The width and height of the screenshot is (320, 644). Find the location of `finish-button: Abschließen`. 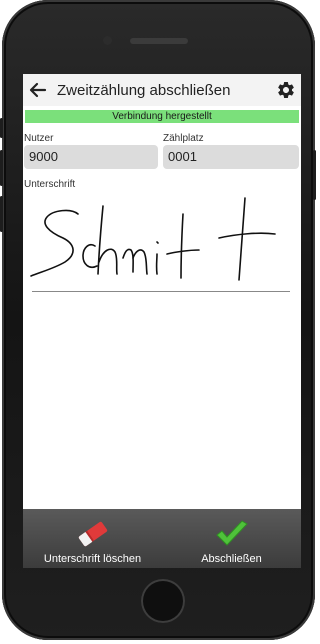

finish-button: Abschließen is located at coordinates (231, 538).